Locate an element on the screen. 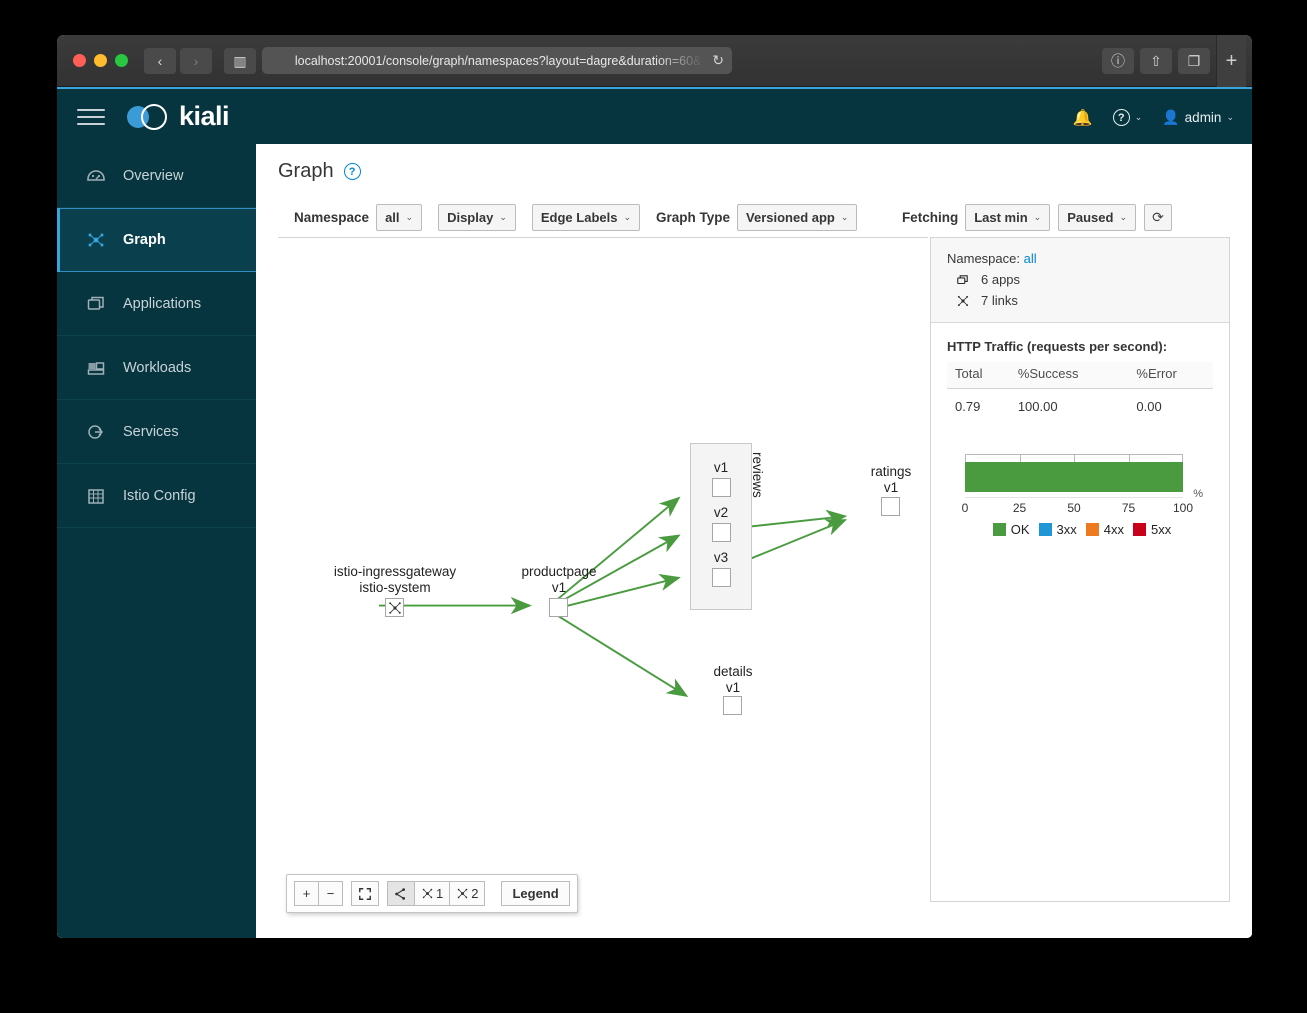  node-reviews-v2 is located at coordinates (721, 532).